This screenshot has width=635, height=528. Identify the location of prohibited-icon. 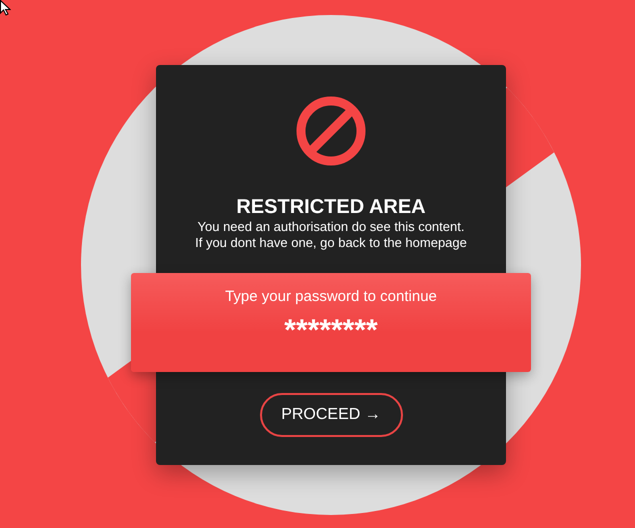
(331, 131).